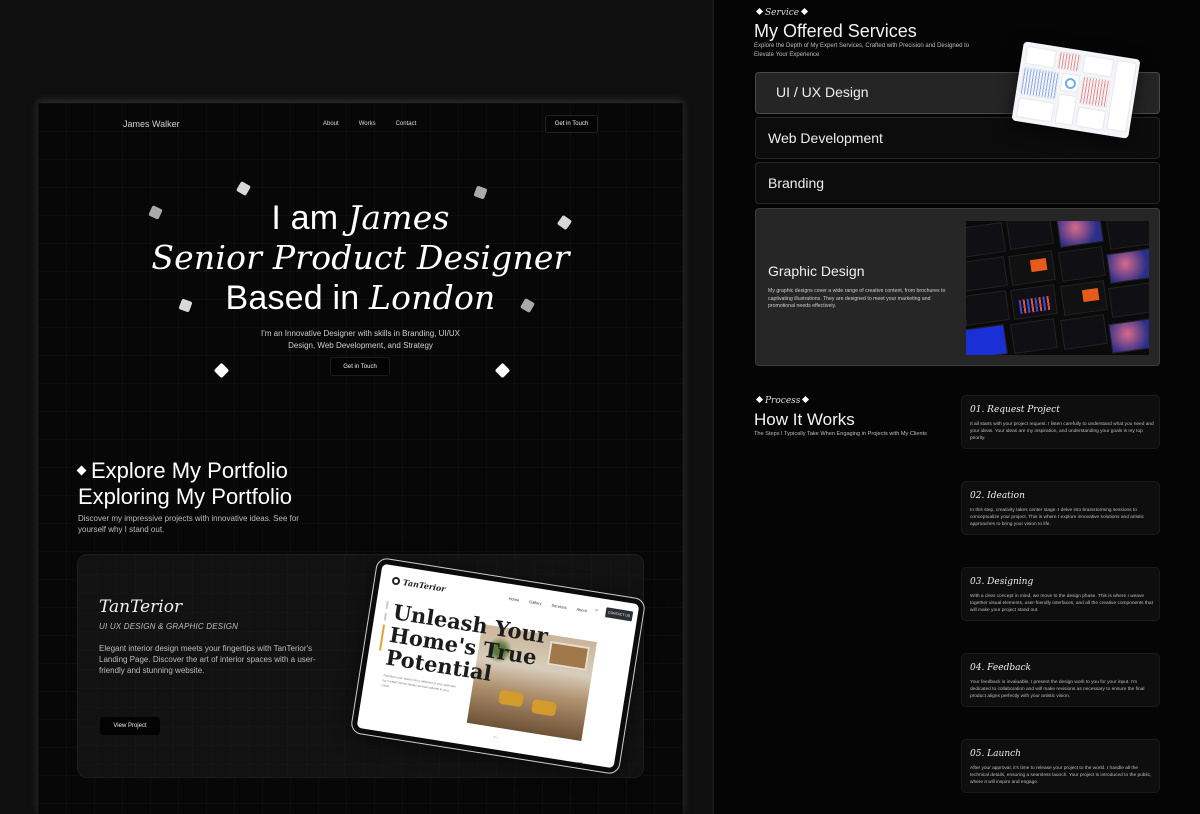 Image resolution: width=1200 pixels, height=814 pixels. Describe the element at coordinates (1057, 288) in the screenshot. I see `graphic-design-collage` at that location.